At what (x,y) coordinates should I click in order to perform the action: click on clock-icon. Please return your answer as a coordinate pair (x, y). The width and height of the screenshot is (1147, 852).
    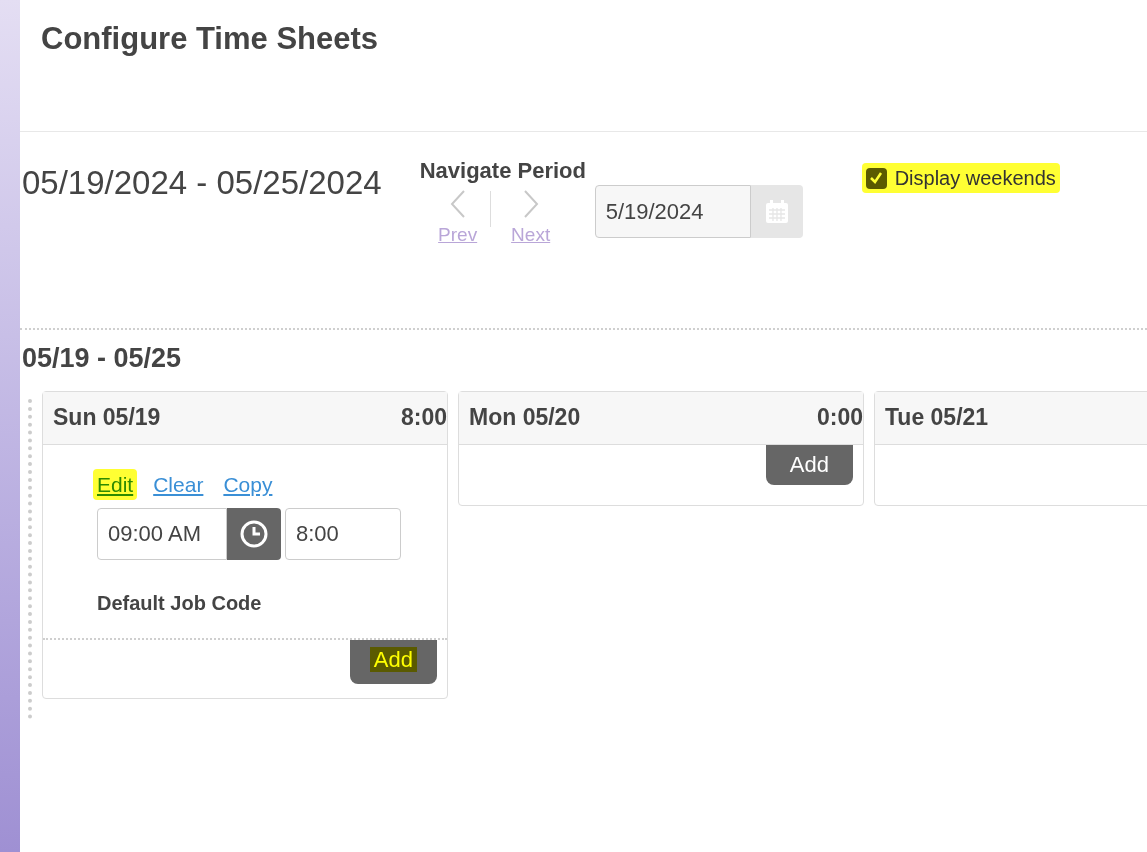
    Looking at the image, I should click on (254, 534).